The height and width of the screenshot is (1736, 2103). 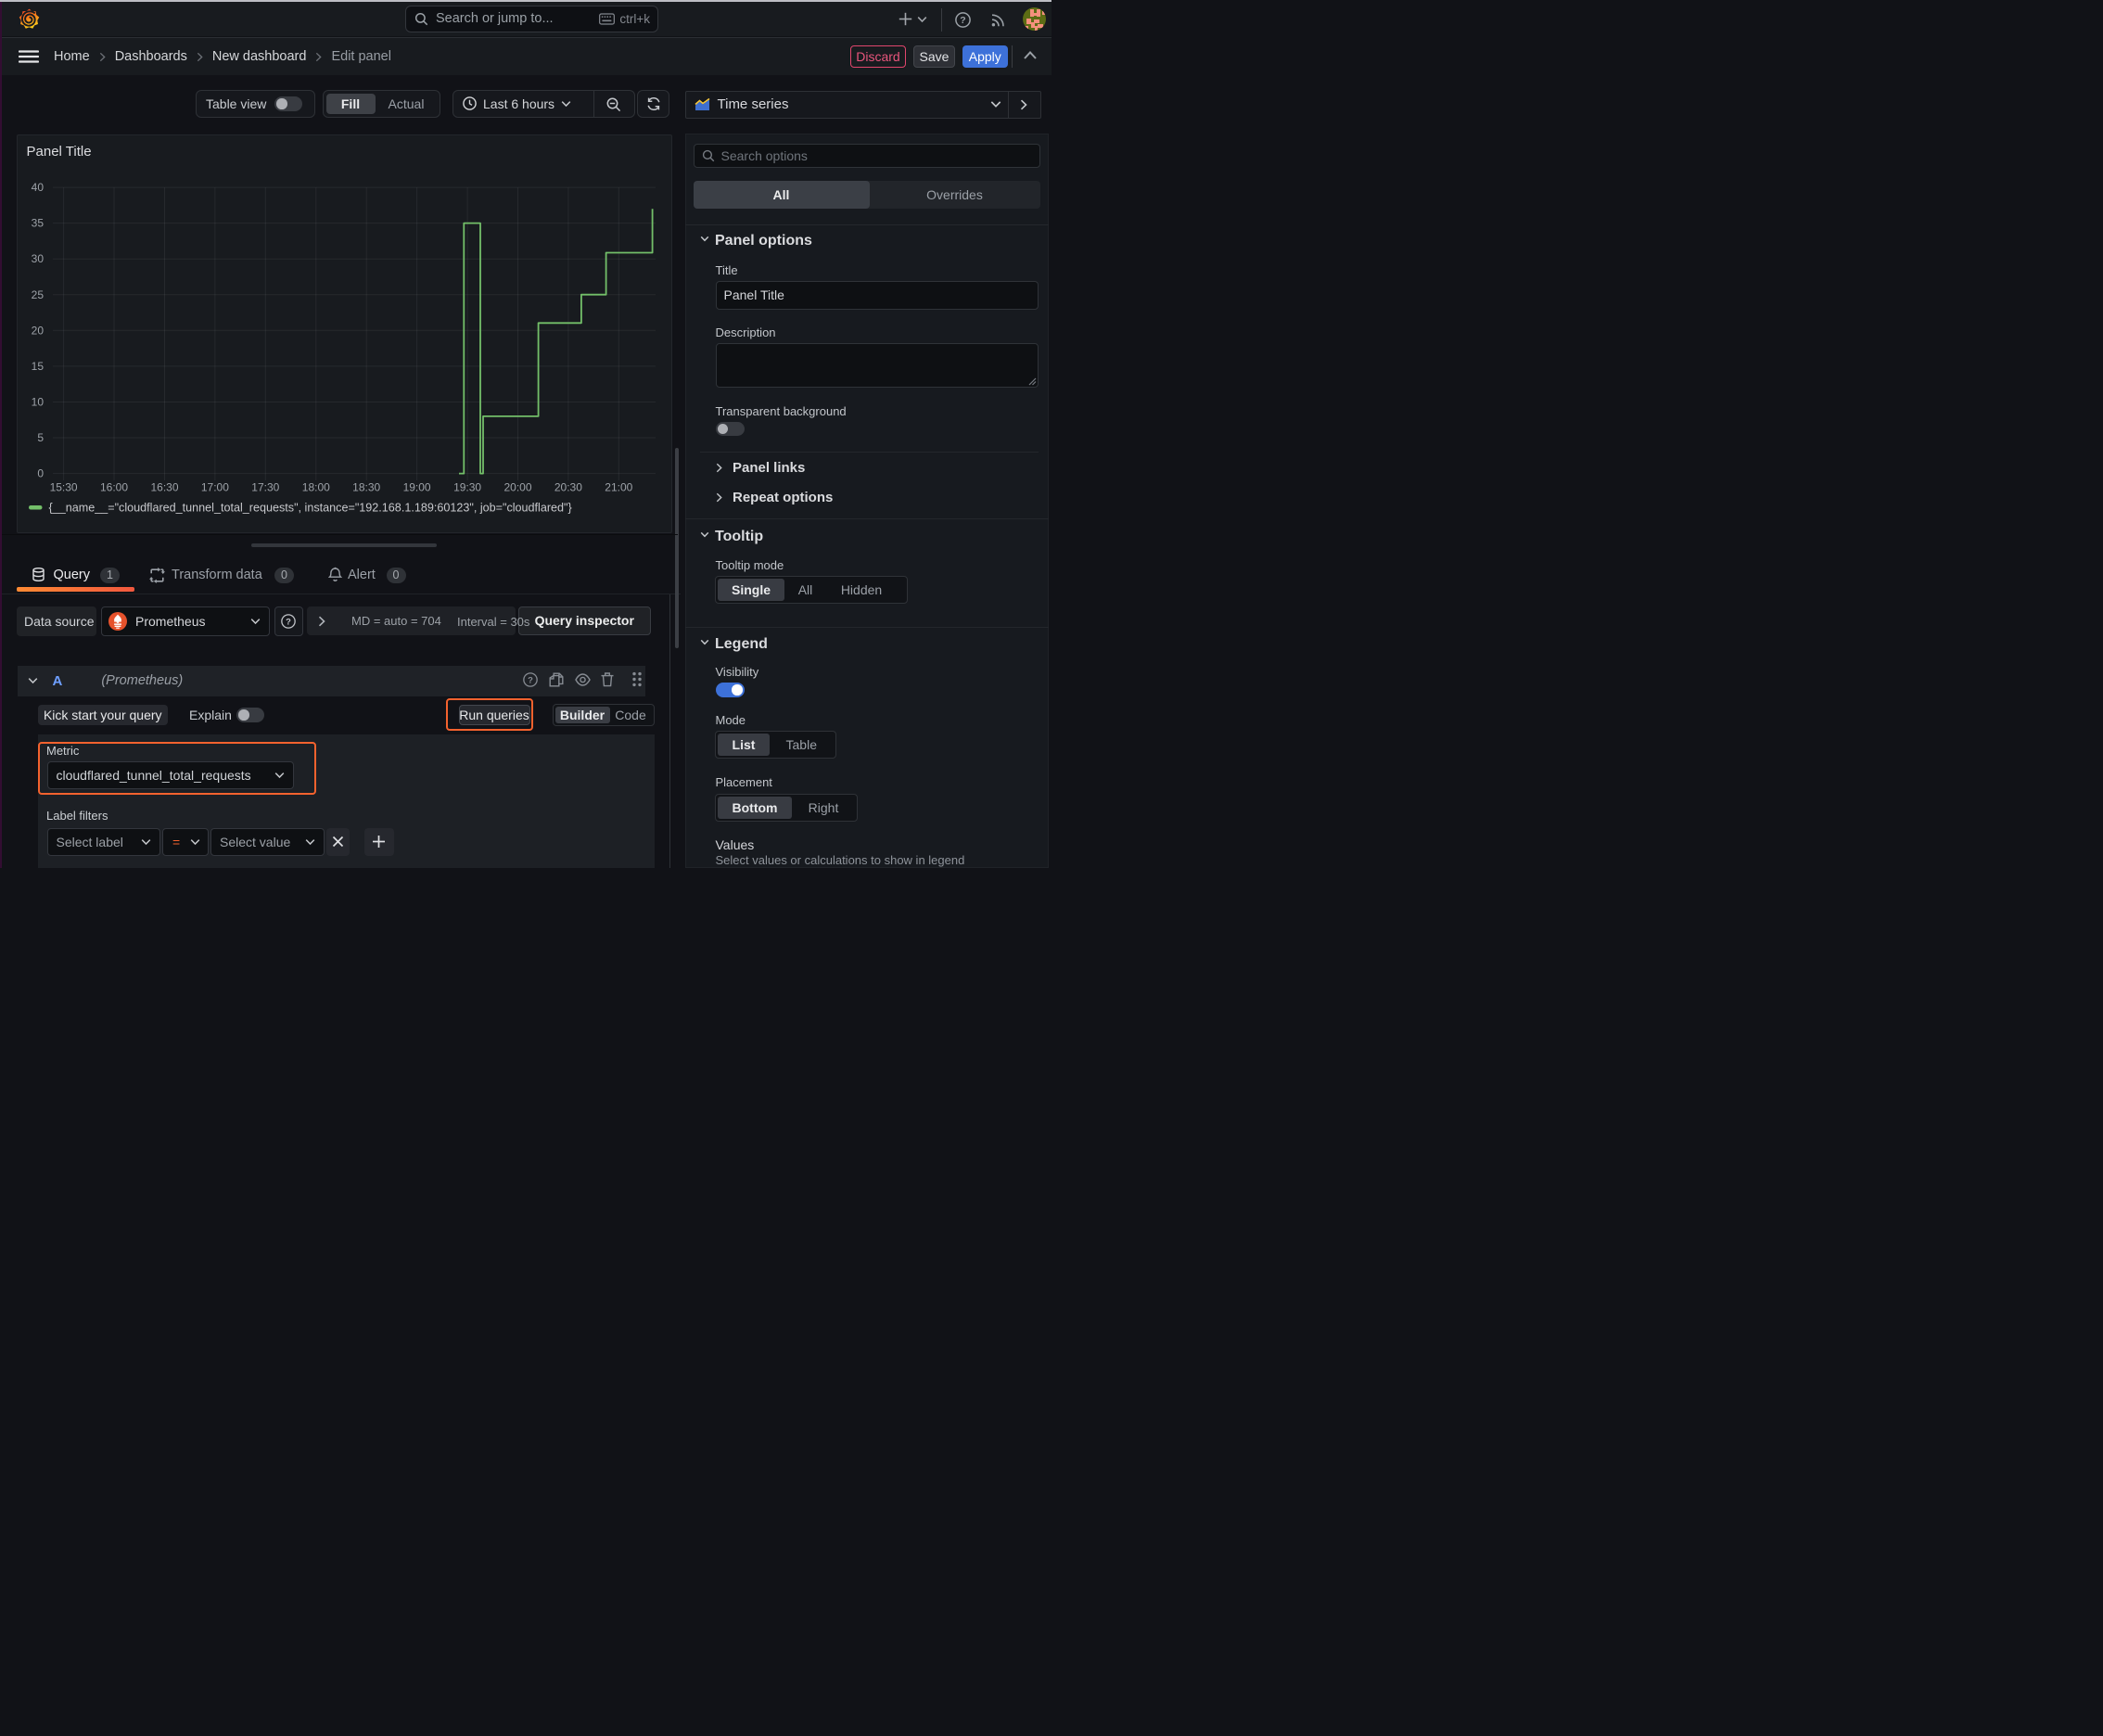 What do you see at coordinates (114, 487) in the screenshot?
I see `svg-text: 16:00` at bounding box center [114, 487].